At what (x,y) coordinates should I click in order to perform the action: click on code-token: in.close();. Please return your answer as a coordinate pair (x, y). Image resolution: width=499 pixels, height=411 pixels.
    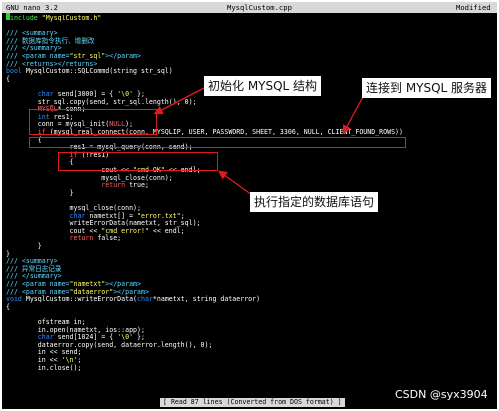
    Looking at the image, I should click on (44, 367).